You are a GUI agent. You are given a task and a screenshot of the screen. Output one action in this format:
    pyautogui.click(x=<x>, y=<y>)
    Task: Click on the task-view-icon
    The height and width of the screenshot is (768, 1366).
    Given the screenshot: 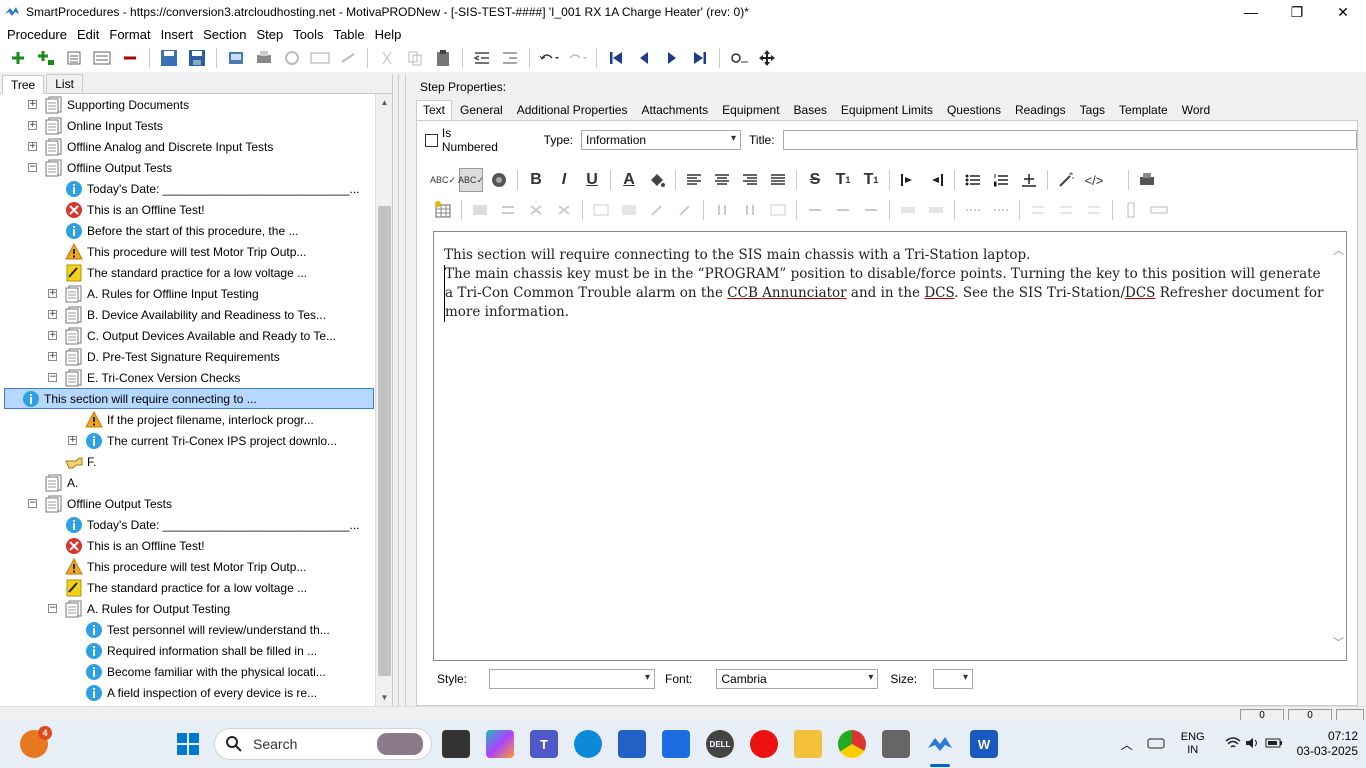 What is the action you would take?
    pyautogui.click(x=456, y=744)
    